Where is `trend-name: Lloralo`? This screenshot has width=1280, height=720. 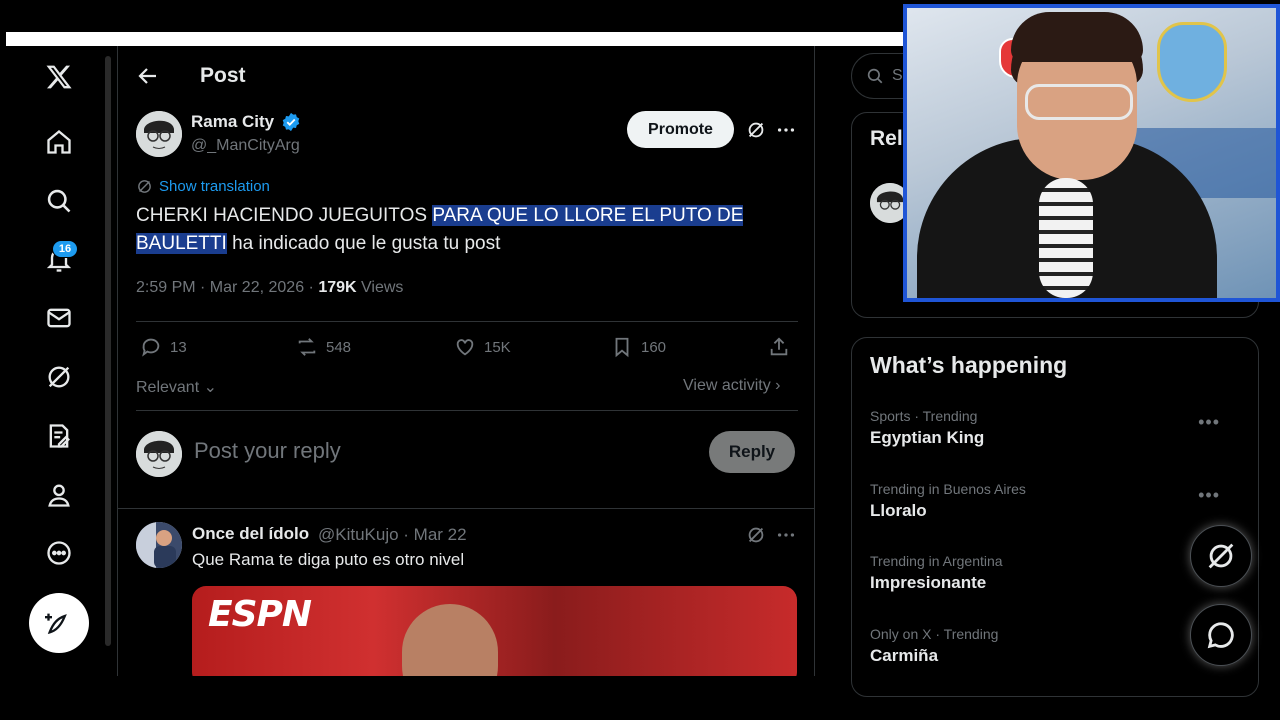
trend-name: Lloralo is located at coordinates (898, 510).